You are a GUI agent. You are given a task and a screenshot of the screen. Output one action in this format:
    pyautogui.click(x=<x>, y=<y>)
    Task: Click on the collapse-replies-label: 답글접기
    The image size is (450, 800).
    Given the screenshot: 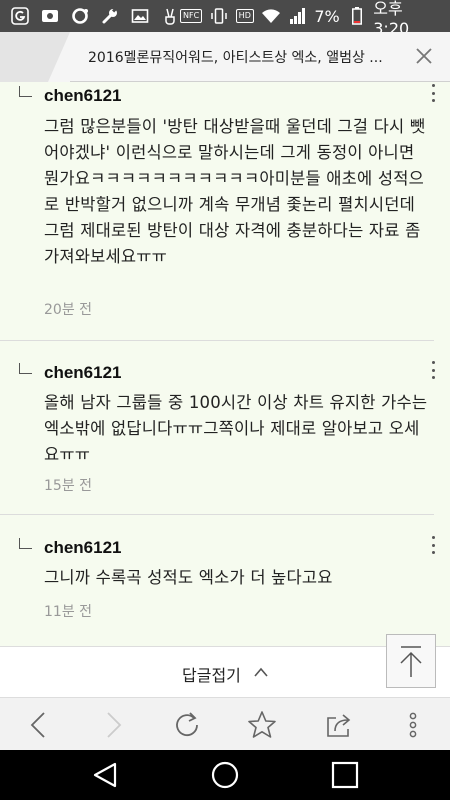 What is the action you would take?
    pyautogui.click(x=211, y=674)
    